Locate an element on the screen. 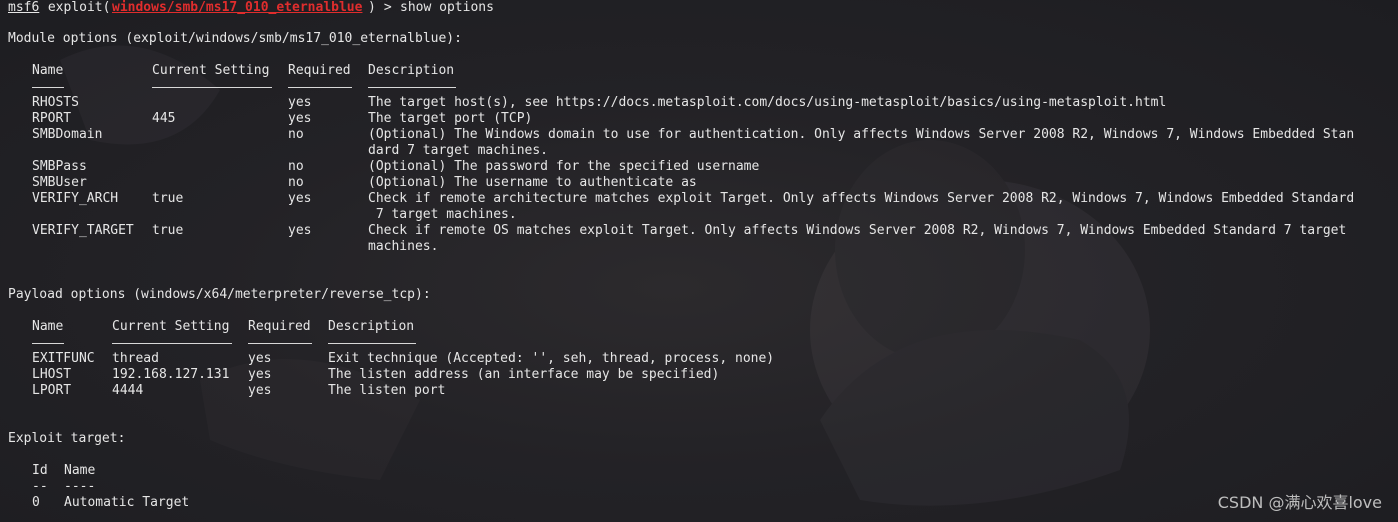 This screenshot has width=1398, height=522. option-description: 7 target machines. is located at coordinates (442, 214).